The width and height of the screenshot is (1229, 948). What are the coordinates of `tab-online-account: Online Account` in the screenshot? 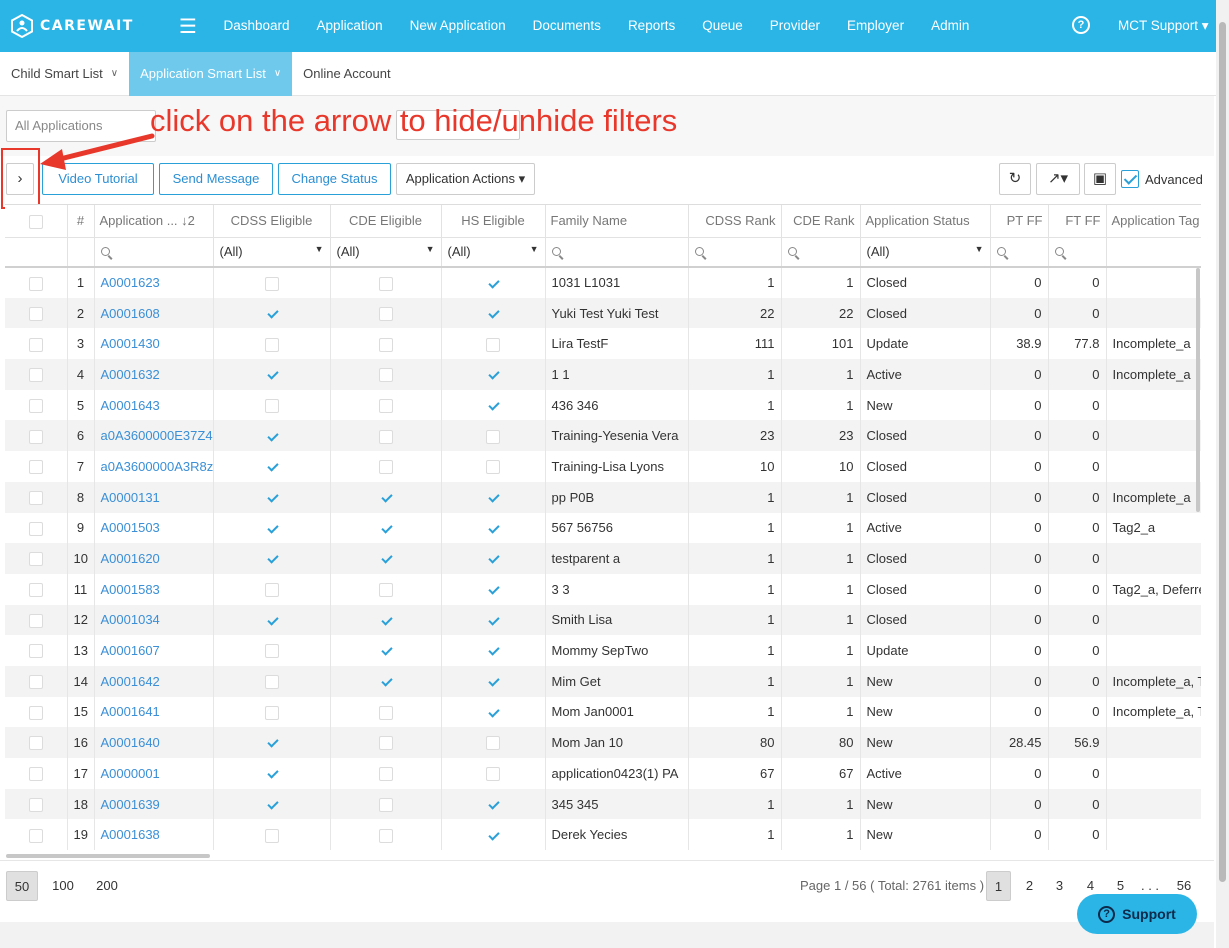 It's located at (346, 74).